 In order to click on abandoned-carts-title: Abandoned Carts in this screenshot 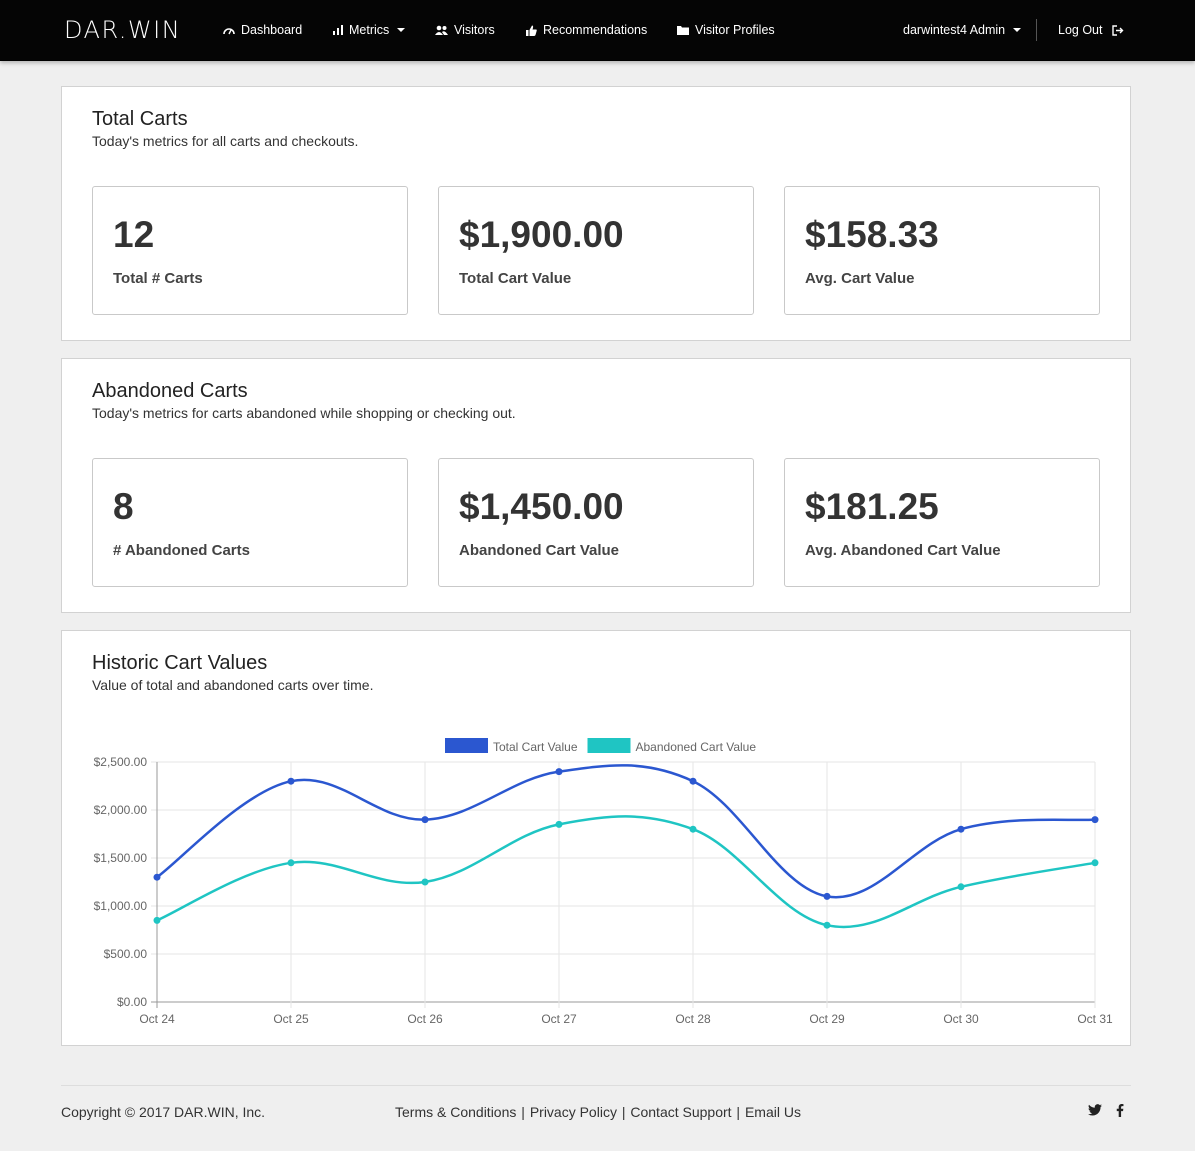, I will do `click(170, 391)`.